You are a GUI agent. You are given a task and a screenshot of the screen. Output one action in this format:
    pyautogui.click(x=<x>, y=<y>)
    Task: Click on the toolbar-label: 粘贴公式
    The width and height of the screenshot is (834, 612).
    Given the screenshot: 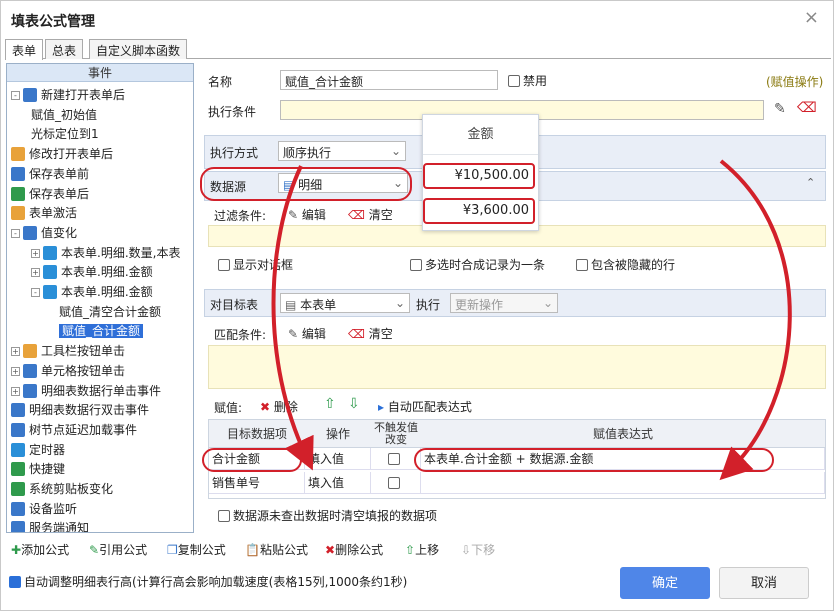 What is the action you would take?
    pyautogui.click(x=283, y=550)
    